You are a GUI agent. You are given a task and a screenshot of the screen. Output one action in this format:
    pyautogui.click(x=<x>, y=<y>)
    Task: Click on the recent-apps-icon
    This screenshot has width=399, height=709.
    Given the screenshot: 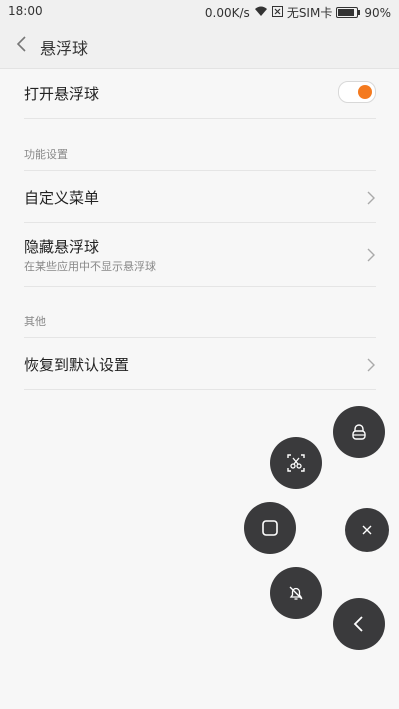 What is the action you would take?
    pyautogui.click(x=270, y=528)
    